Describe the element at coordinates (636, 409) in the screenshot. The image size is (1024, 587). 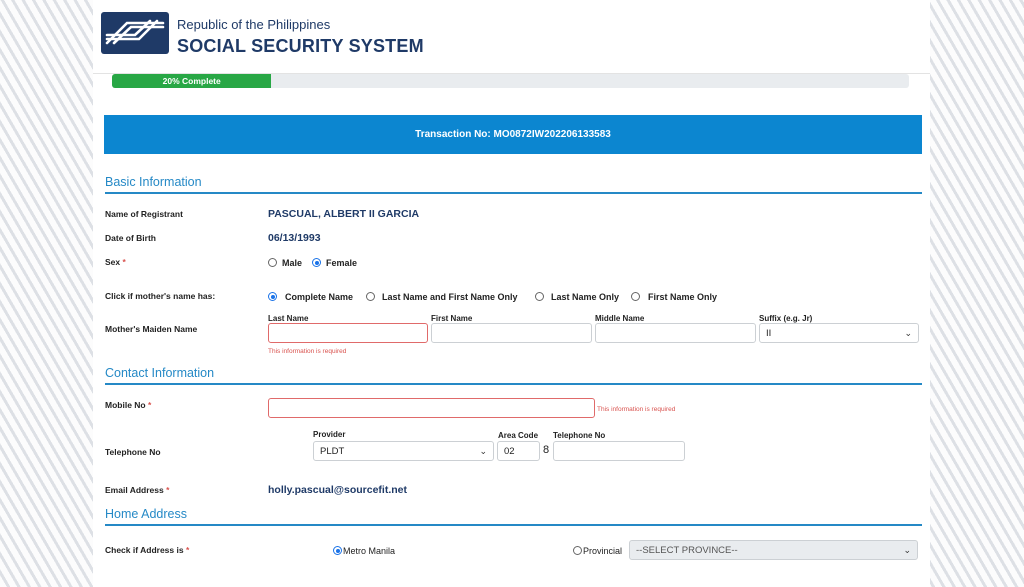
I see `mobile-error: This information is required` at that location.